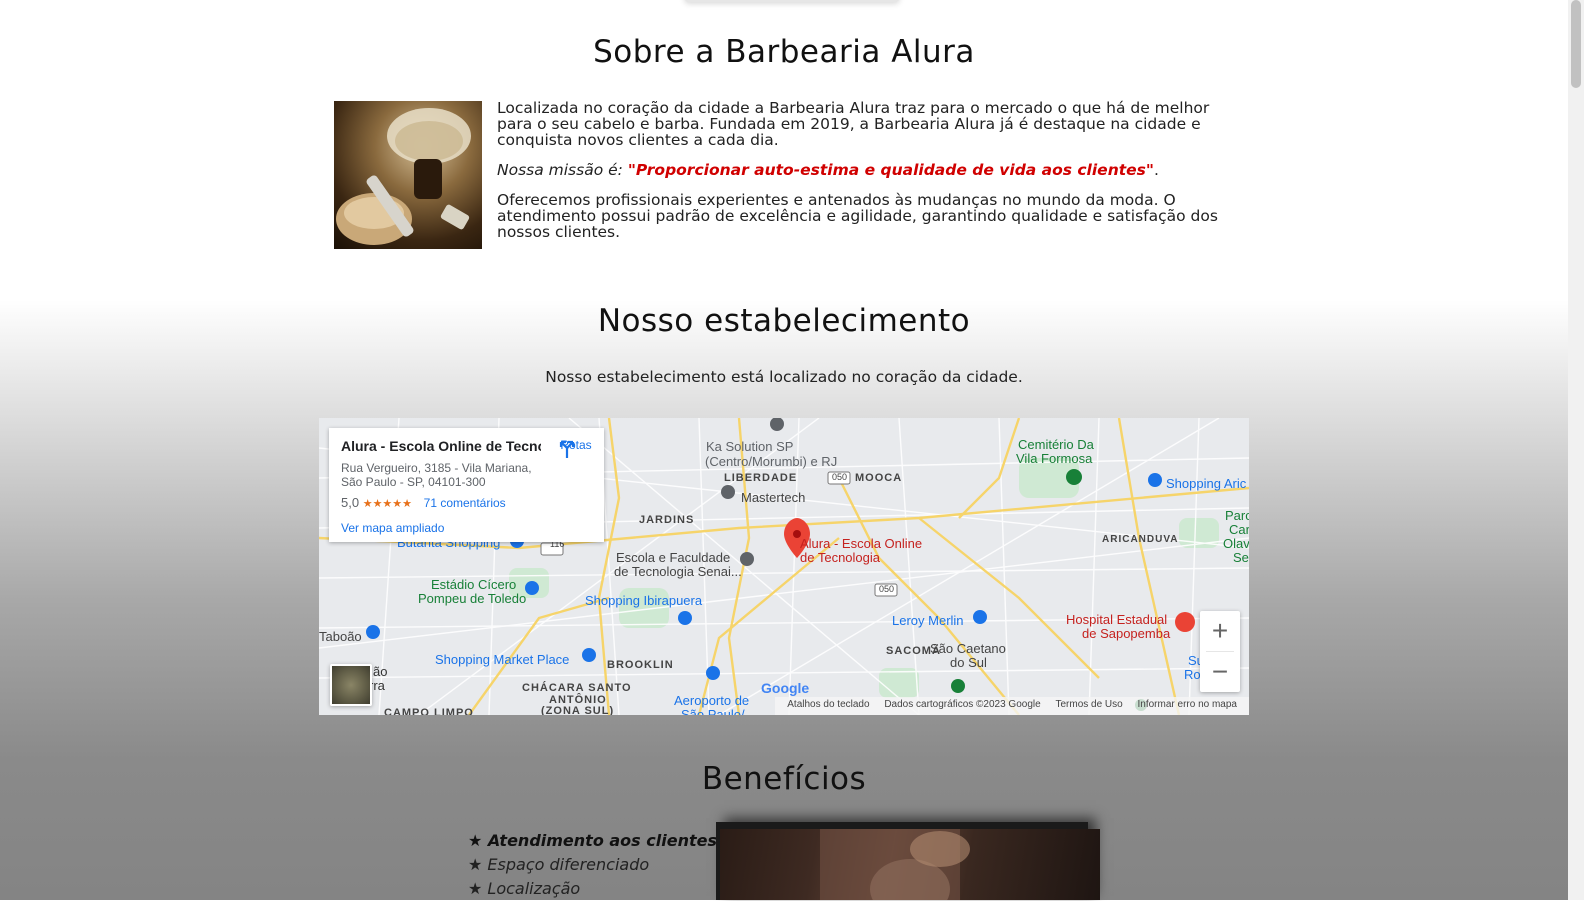 The width and height of the screenshot is (1584, 901). What do you see at coordinates (644, 600) in the screenshot?
I see `map-label-shopping-ibirapuera: Shopping Ibirapuera` at bounding box center [644, 600].